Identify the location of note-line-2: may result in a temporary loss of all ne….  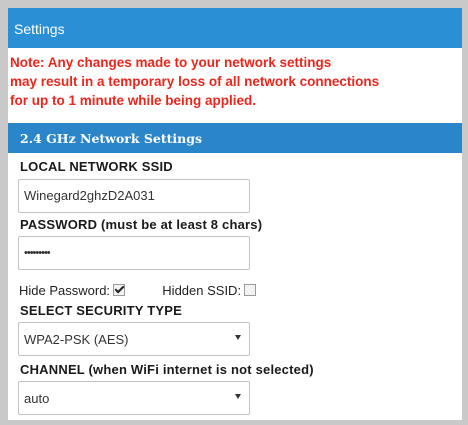
(195, 81).